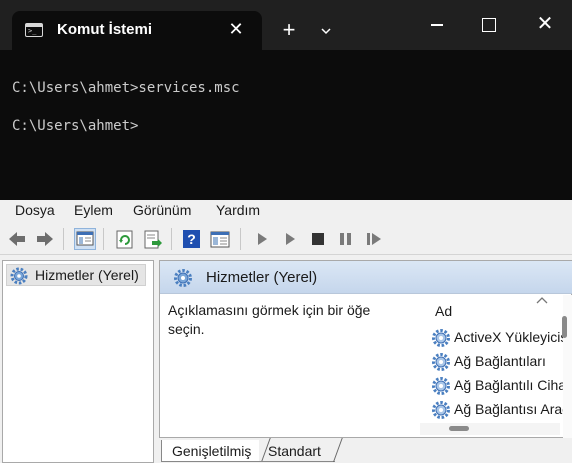 The width and height of the screenshot is (572, 463). What do you see at coordinates (238, 210) in the screenshot?
I see `menu-help: Yardım` at bounding box center [238, 210].